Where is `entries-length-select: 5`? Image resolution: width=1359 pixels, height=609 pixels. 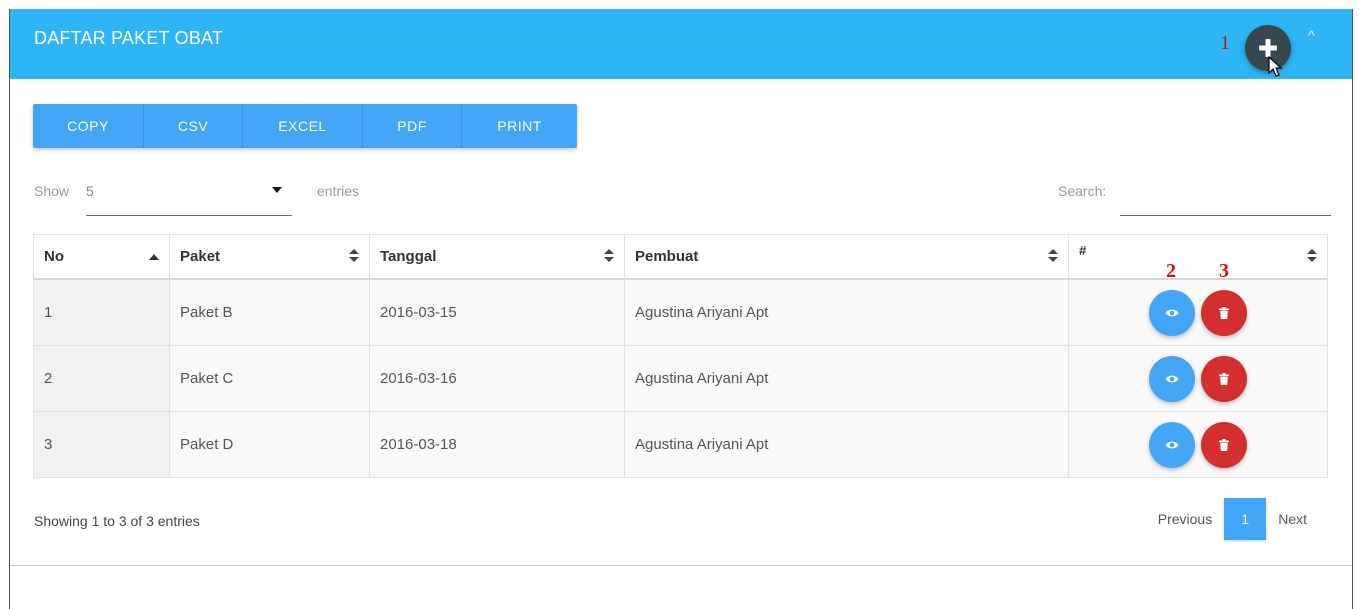
entries-length-select: 5 is located at coordinates (189, 197).